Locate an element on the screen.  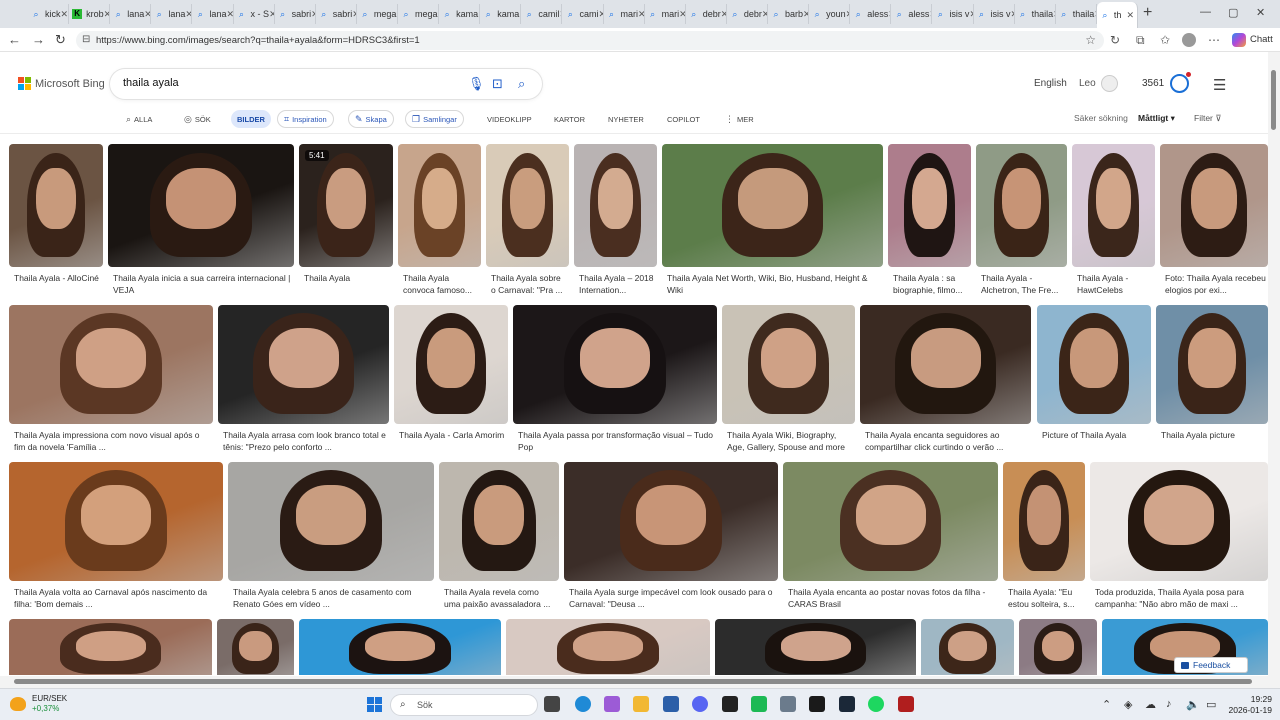
start-button is located at coordinates (374, 704).